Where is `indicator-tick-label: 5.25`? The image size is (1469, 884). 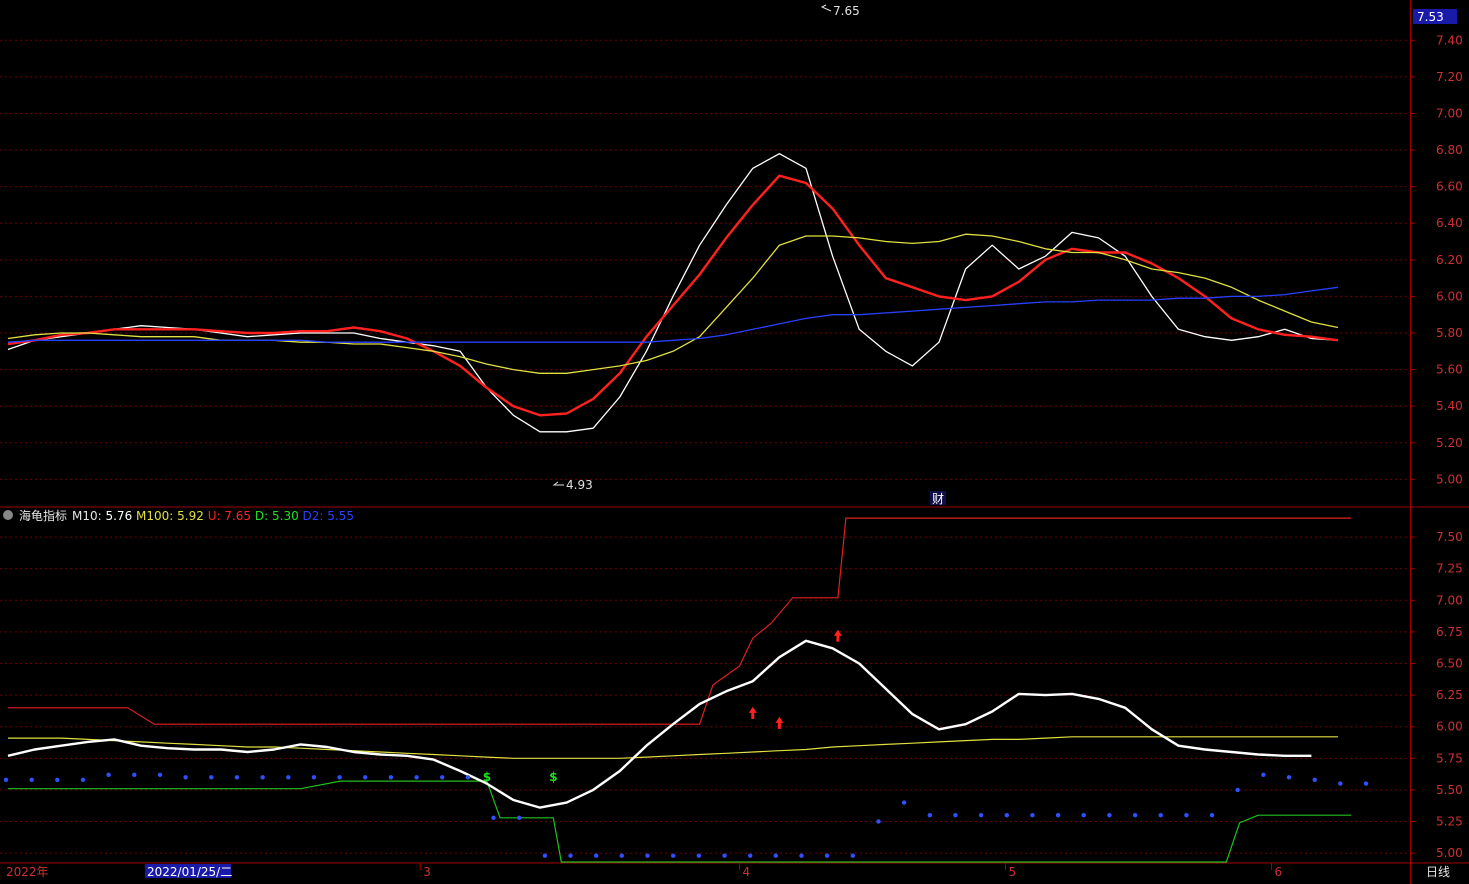
indicator-tick-label: 5.25 is located at coordinates (1449, 822).